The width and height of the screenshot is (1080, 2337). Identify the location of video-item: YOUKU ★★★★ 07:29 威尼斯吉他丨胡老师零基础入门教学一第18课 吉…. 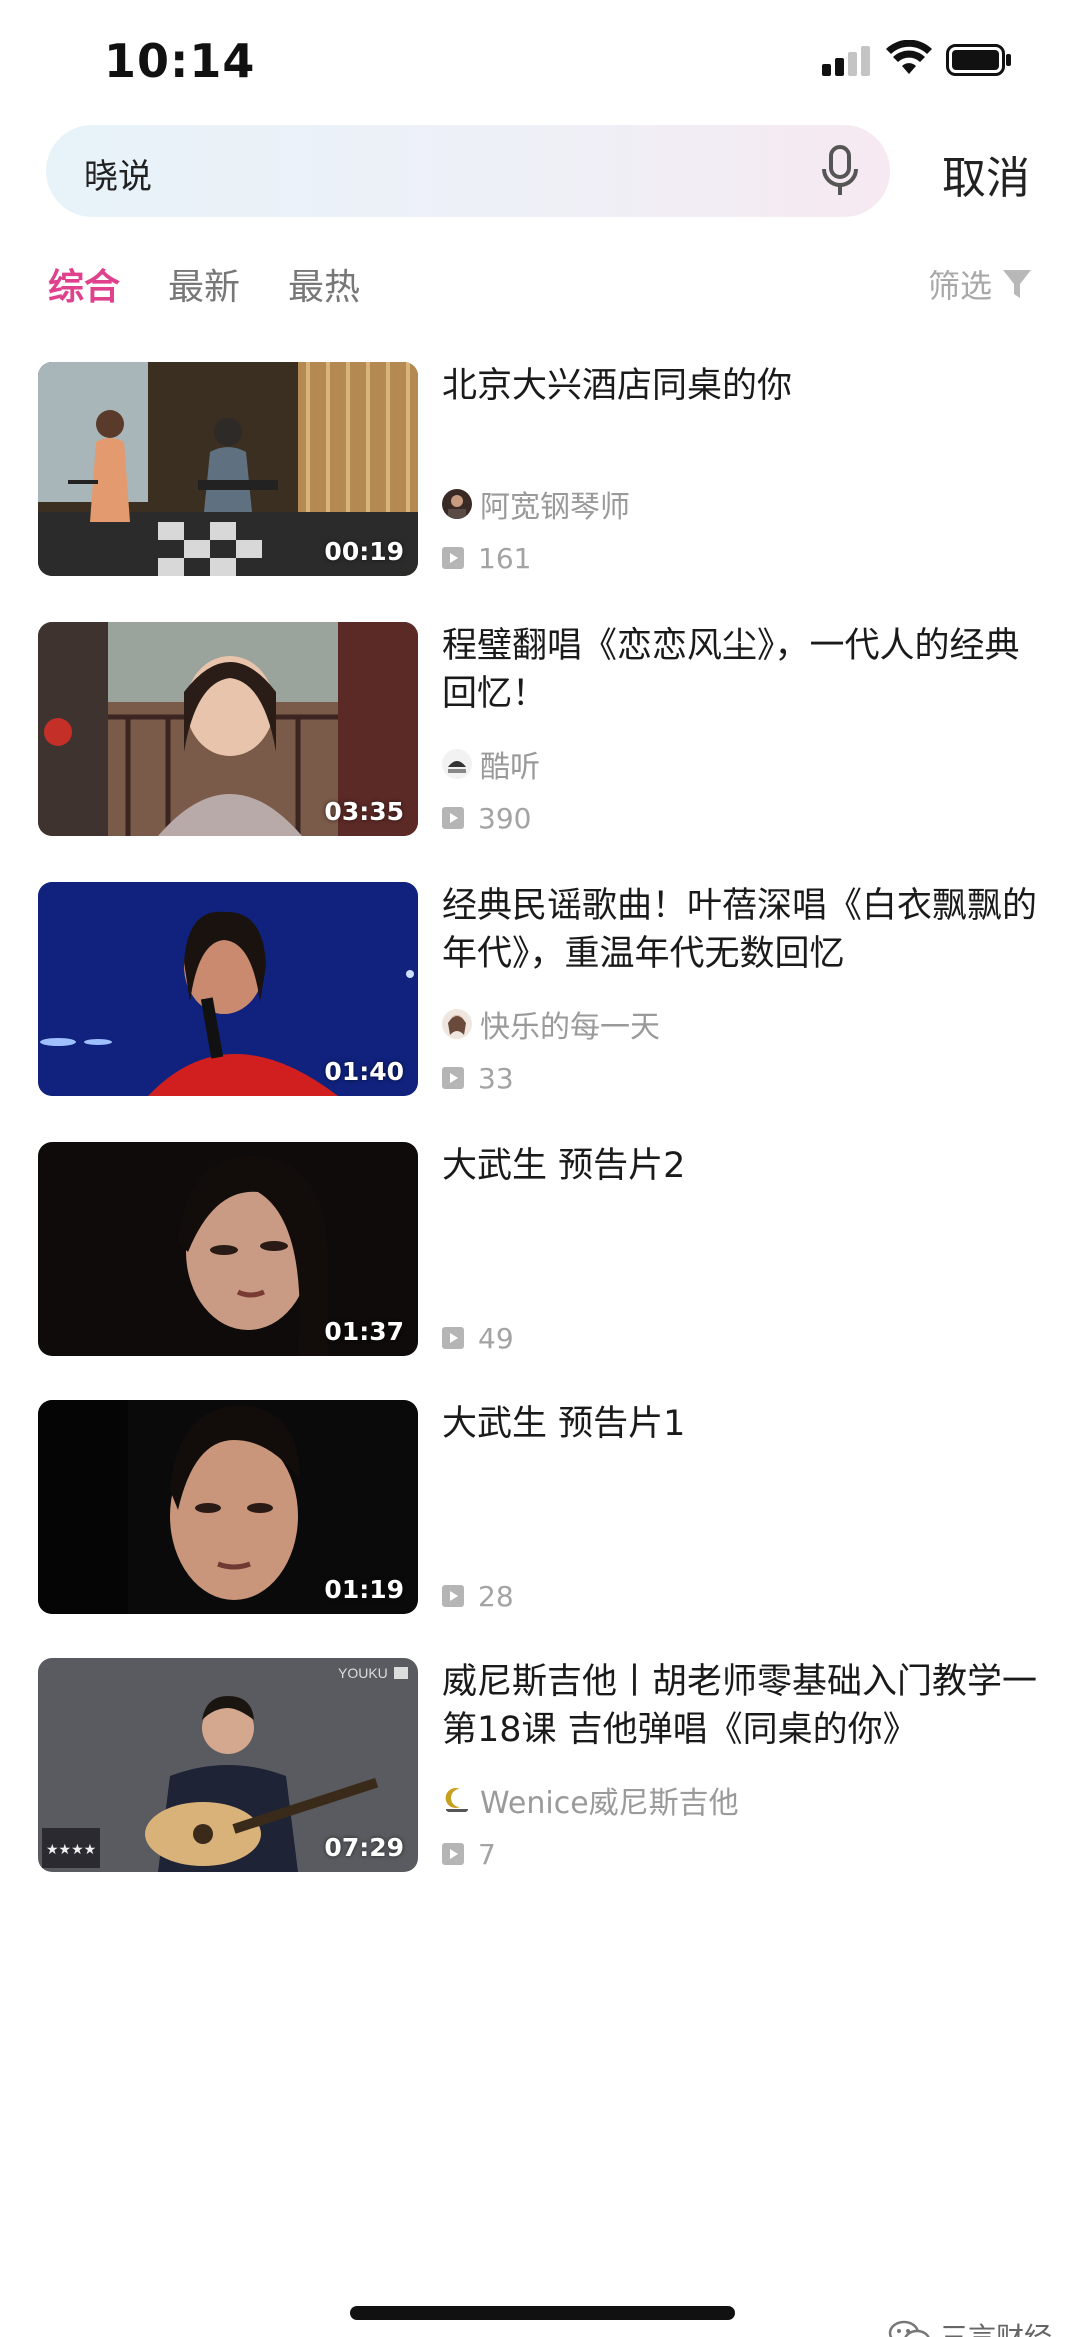
(540, 1765).